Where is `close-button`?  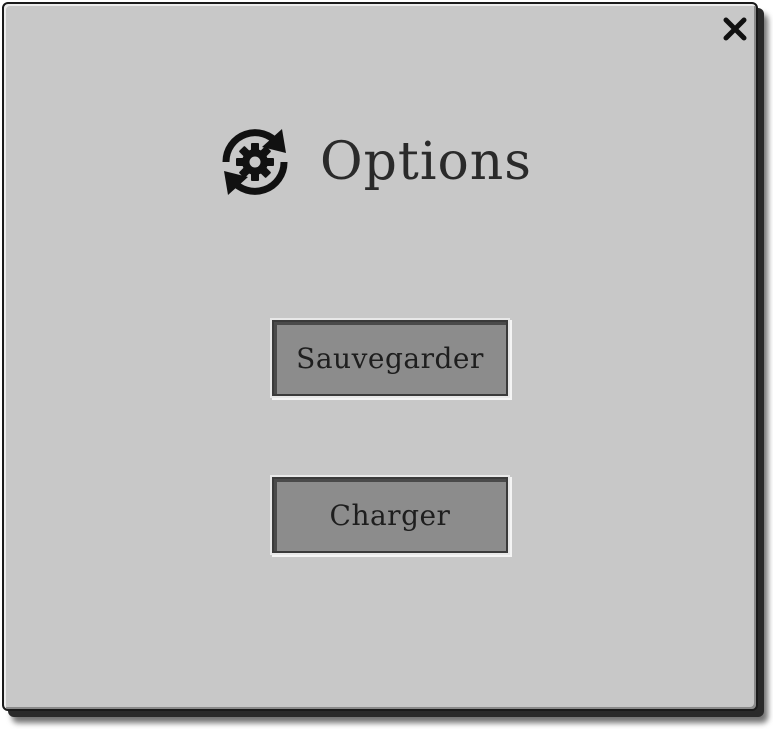 close-button is located at coordinates (735, 29).